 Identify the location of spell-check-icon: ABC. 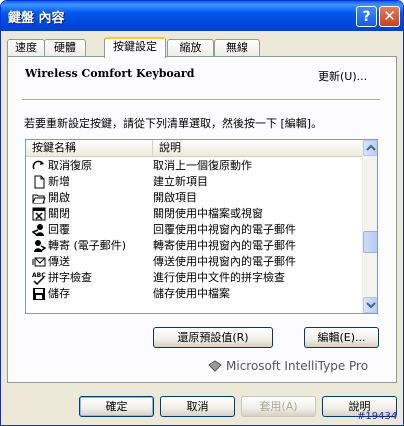
(39, 278).